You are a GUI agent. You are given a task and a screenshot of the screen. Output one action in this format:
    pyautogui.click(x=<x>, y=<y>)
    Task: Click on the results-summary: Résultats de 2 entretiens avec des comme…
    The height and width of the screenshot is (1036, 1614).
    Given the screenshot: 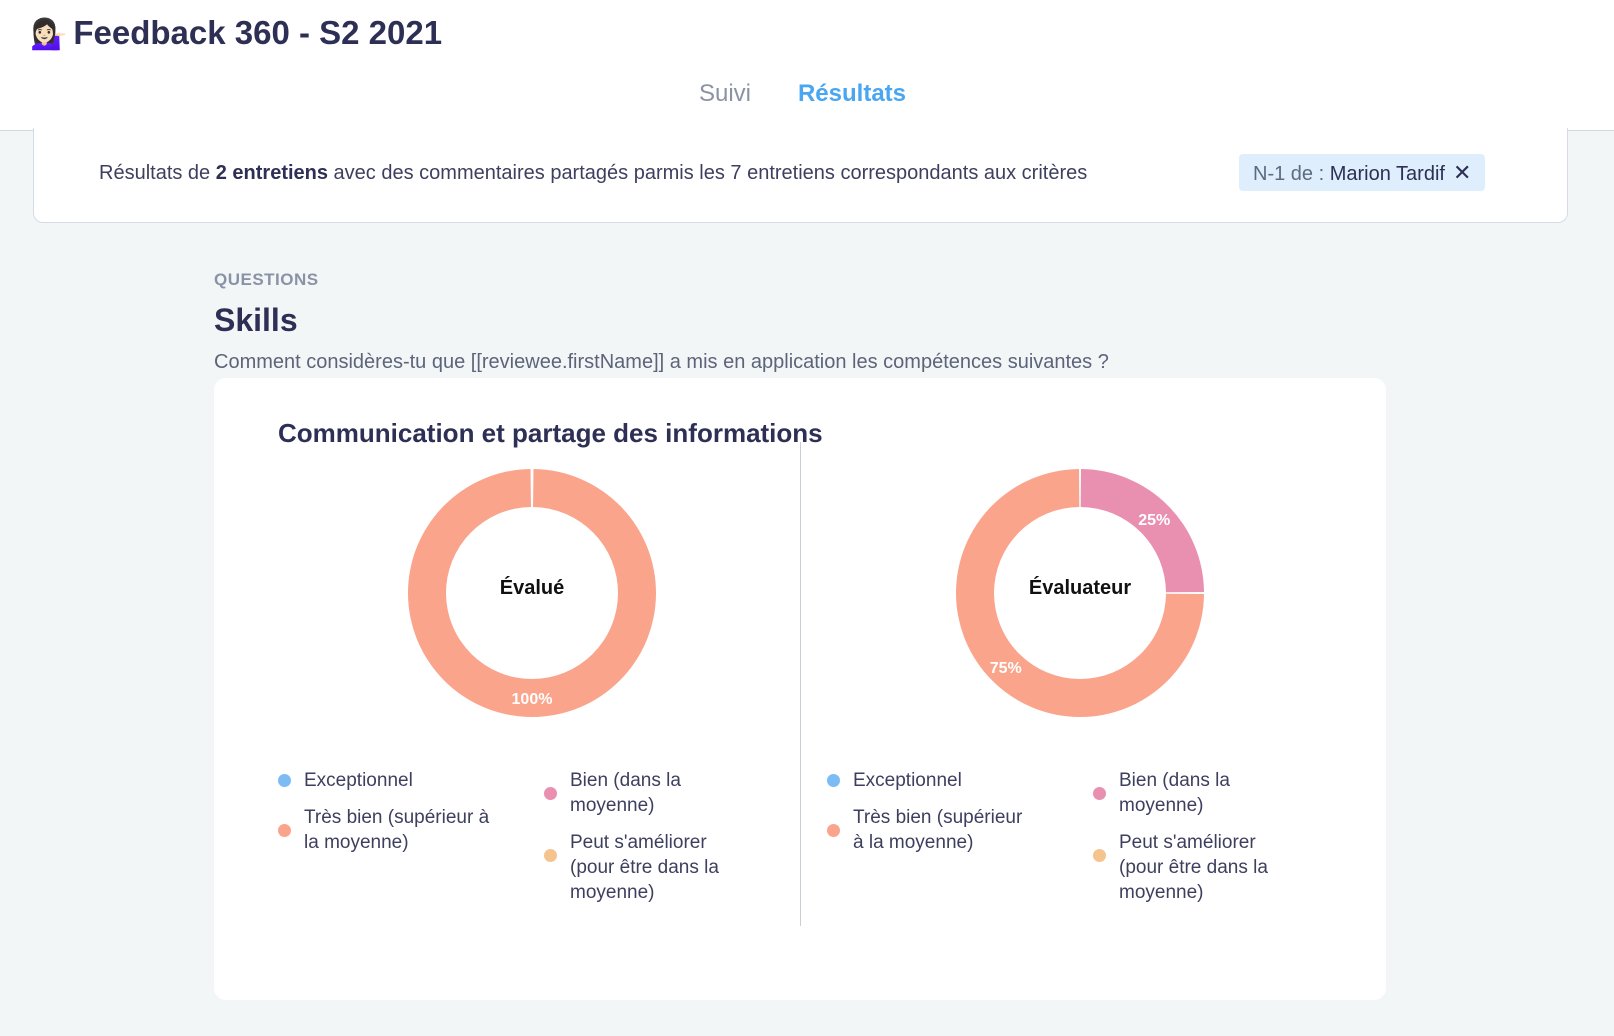 What is the action you would take?
    pyautogui.click(x=593, y=173)
    